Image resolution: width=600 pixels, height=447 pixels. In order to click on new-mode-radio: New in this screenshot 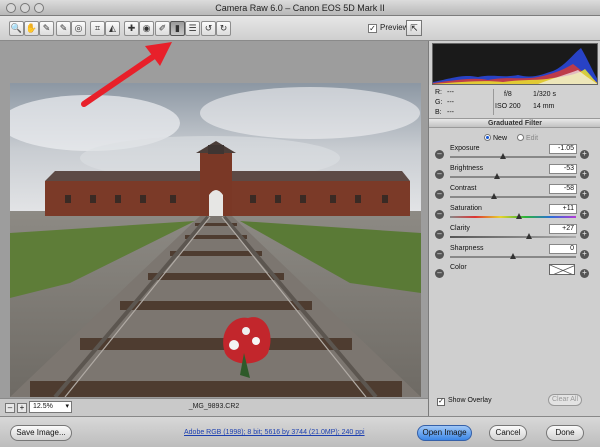, I will do `click(495, 138)`.